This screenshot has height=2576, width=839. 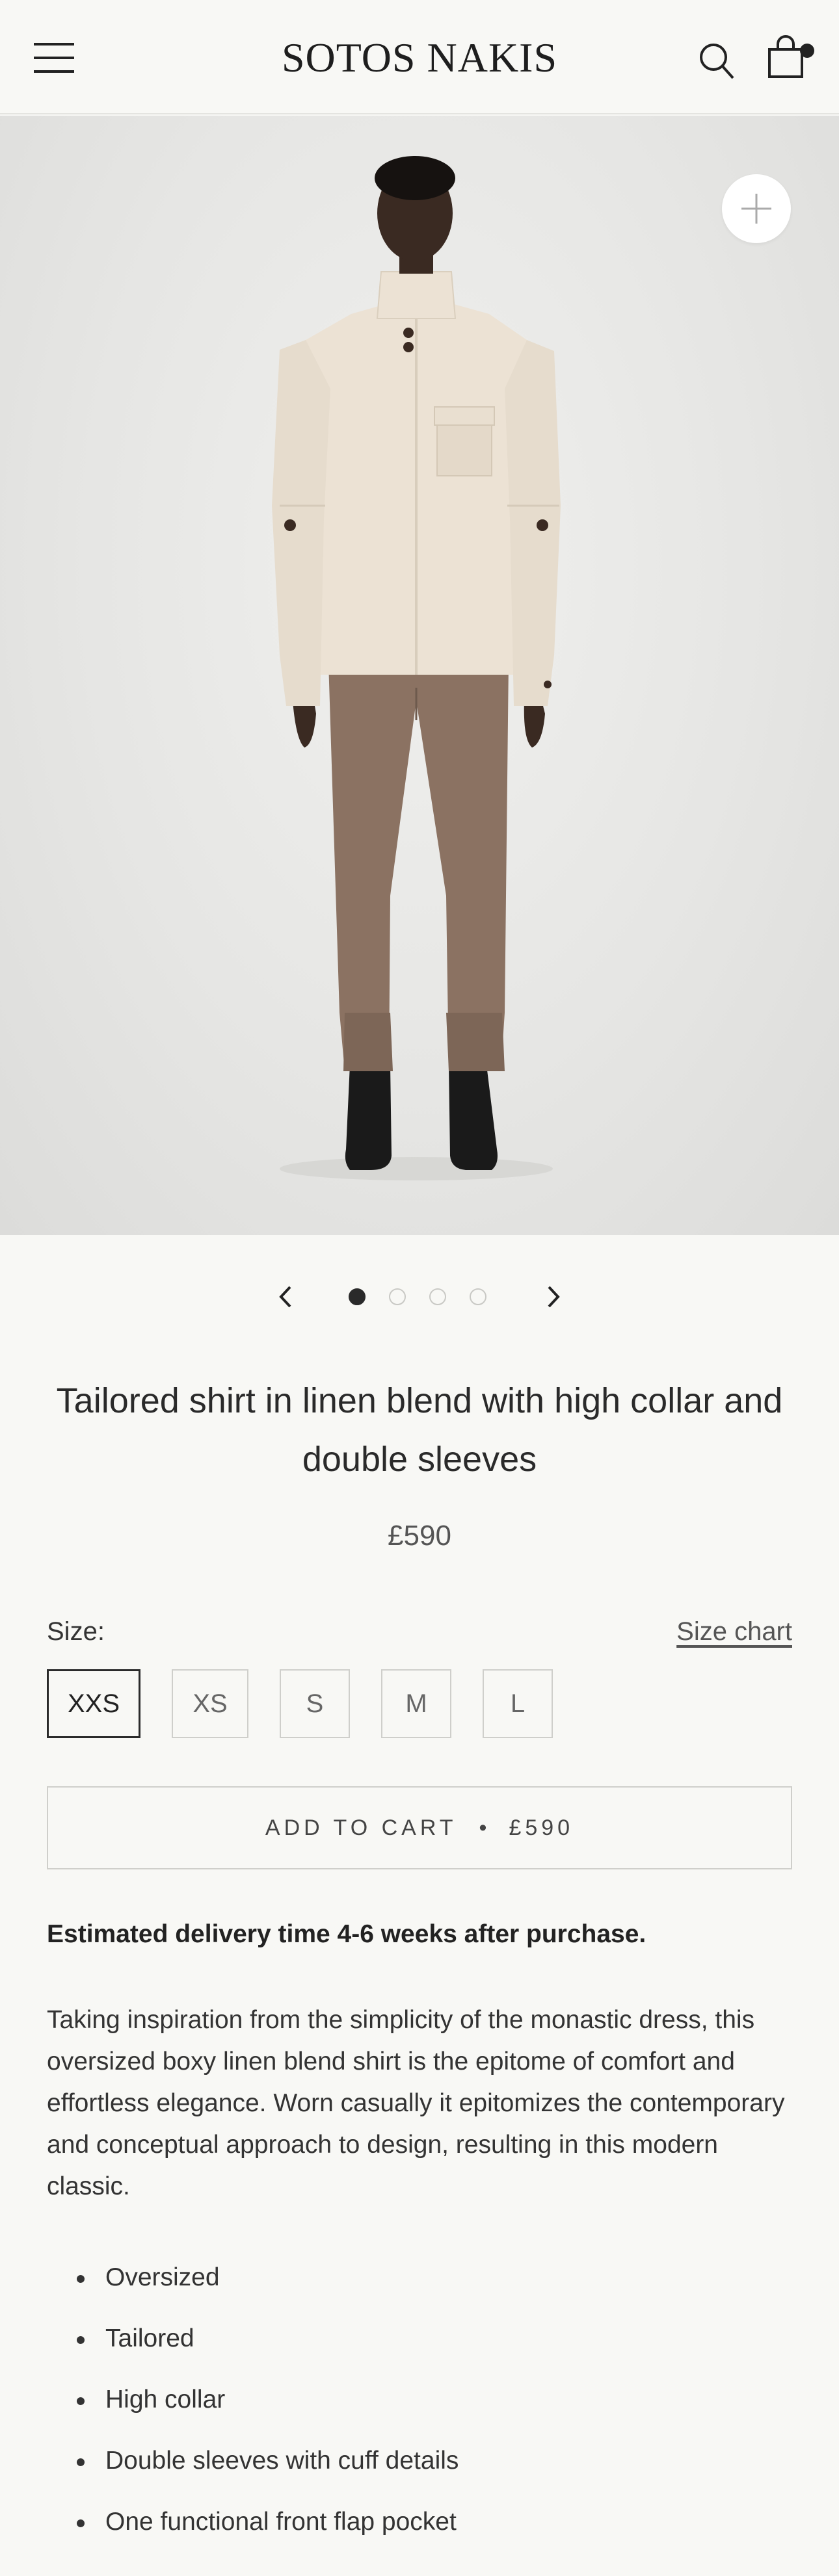 What do you see at coordinates (361, 1828) in the screenshot?
I see `add-to-cart-label: ADD TO CART` at bounding box center [361, 1828].